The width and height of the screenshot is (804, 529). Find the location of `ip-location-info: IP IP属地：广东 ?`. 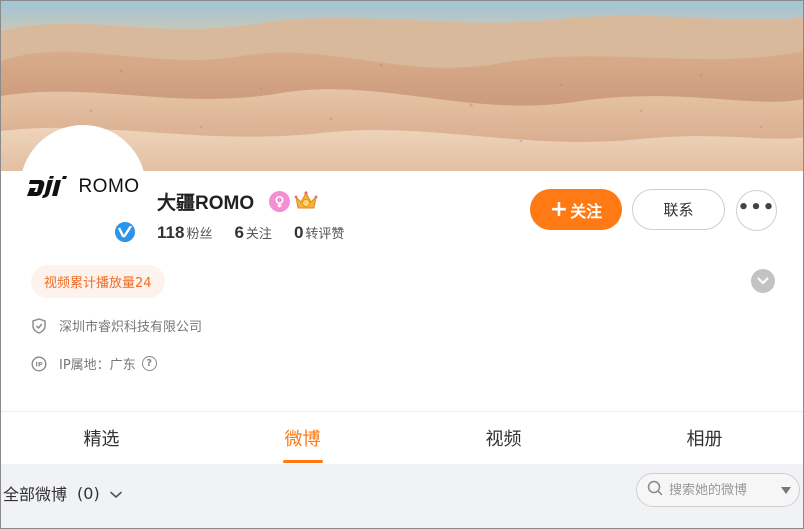

ip-location-info: IP IP属地：广东 ? is located at coordinates (94, 363).